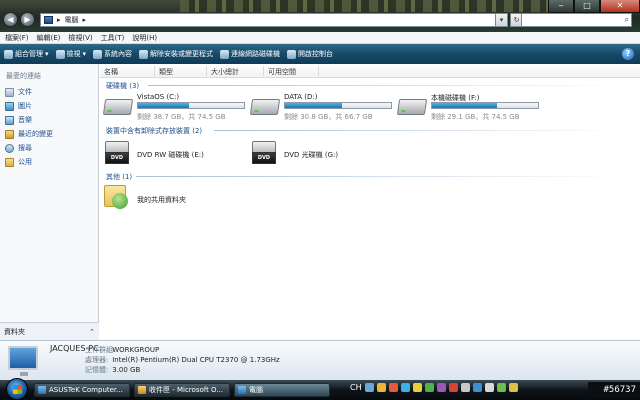  I want to click on drive-usage-bar, so click(485, 105).